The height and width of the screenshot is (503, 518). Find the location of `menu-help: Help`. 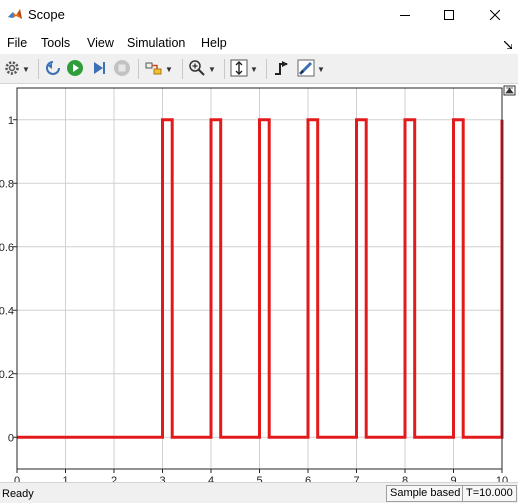

menu-help: Help is located at coordinates (214, 43).